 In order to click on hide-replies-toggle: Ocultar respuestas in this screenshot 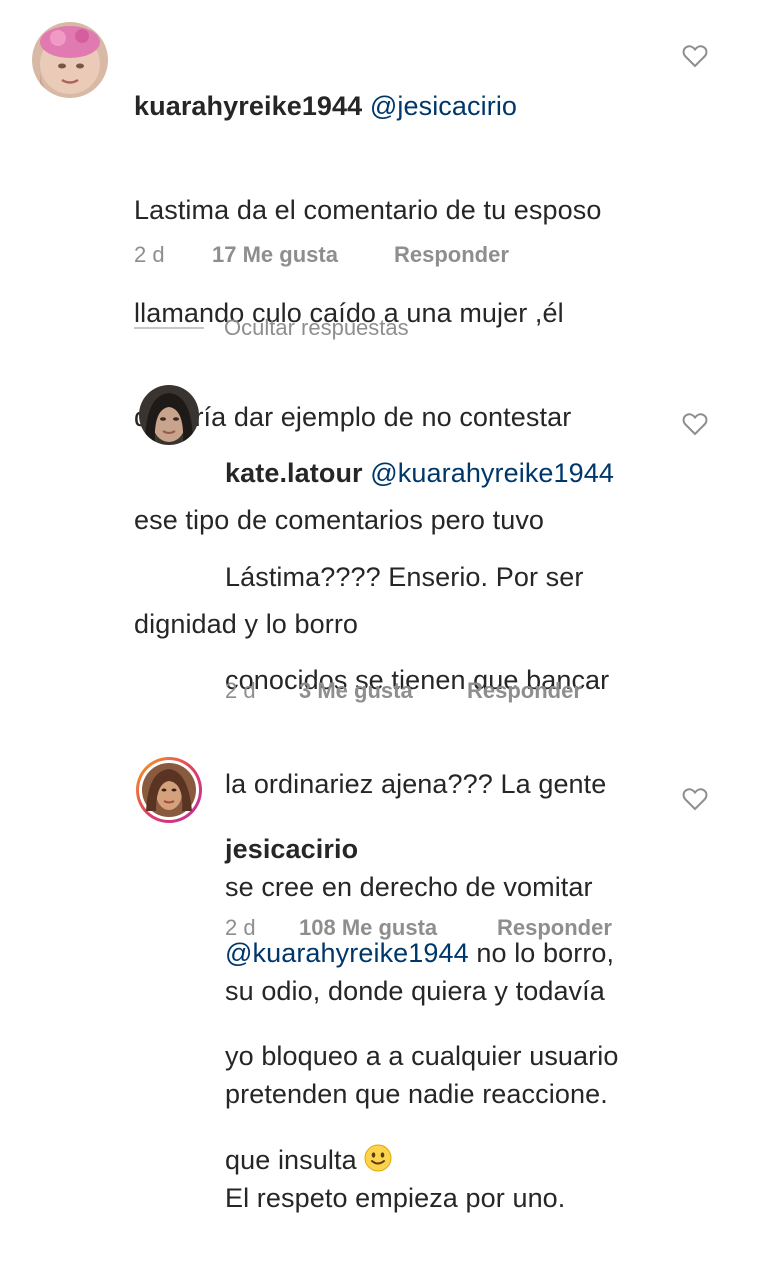, I will do `click(271, 328)`.